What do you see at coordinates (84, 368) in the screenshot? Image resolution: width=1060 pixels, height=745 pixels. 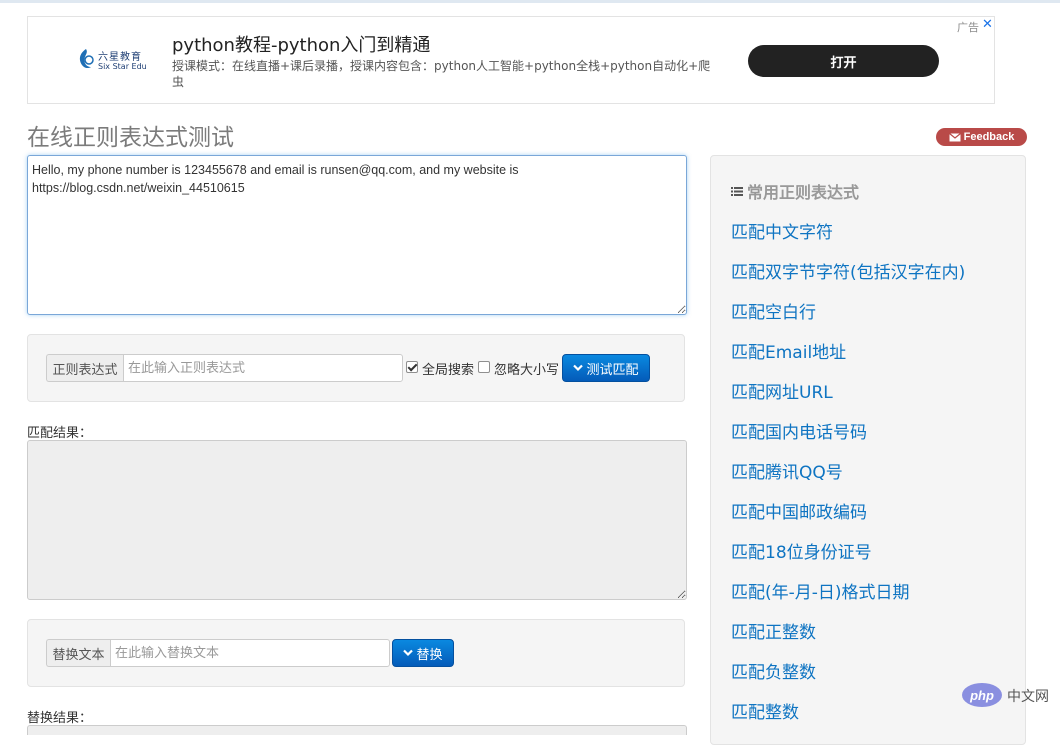 I see `regex-addon-label: 正则表达式` at bounding box center [84, 368].